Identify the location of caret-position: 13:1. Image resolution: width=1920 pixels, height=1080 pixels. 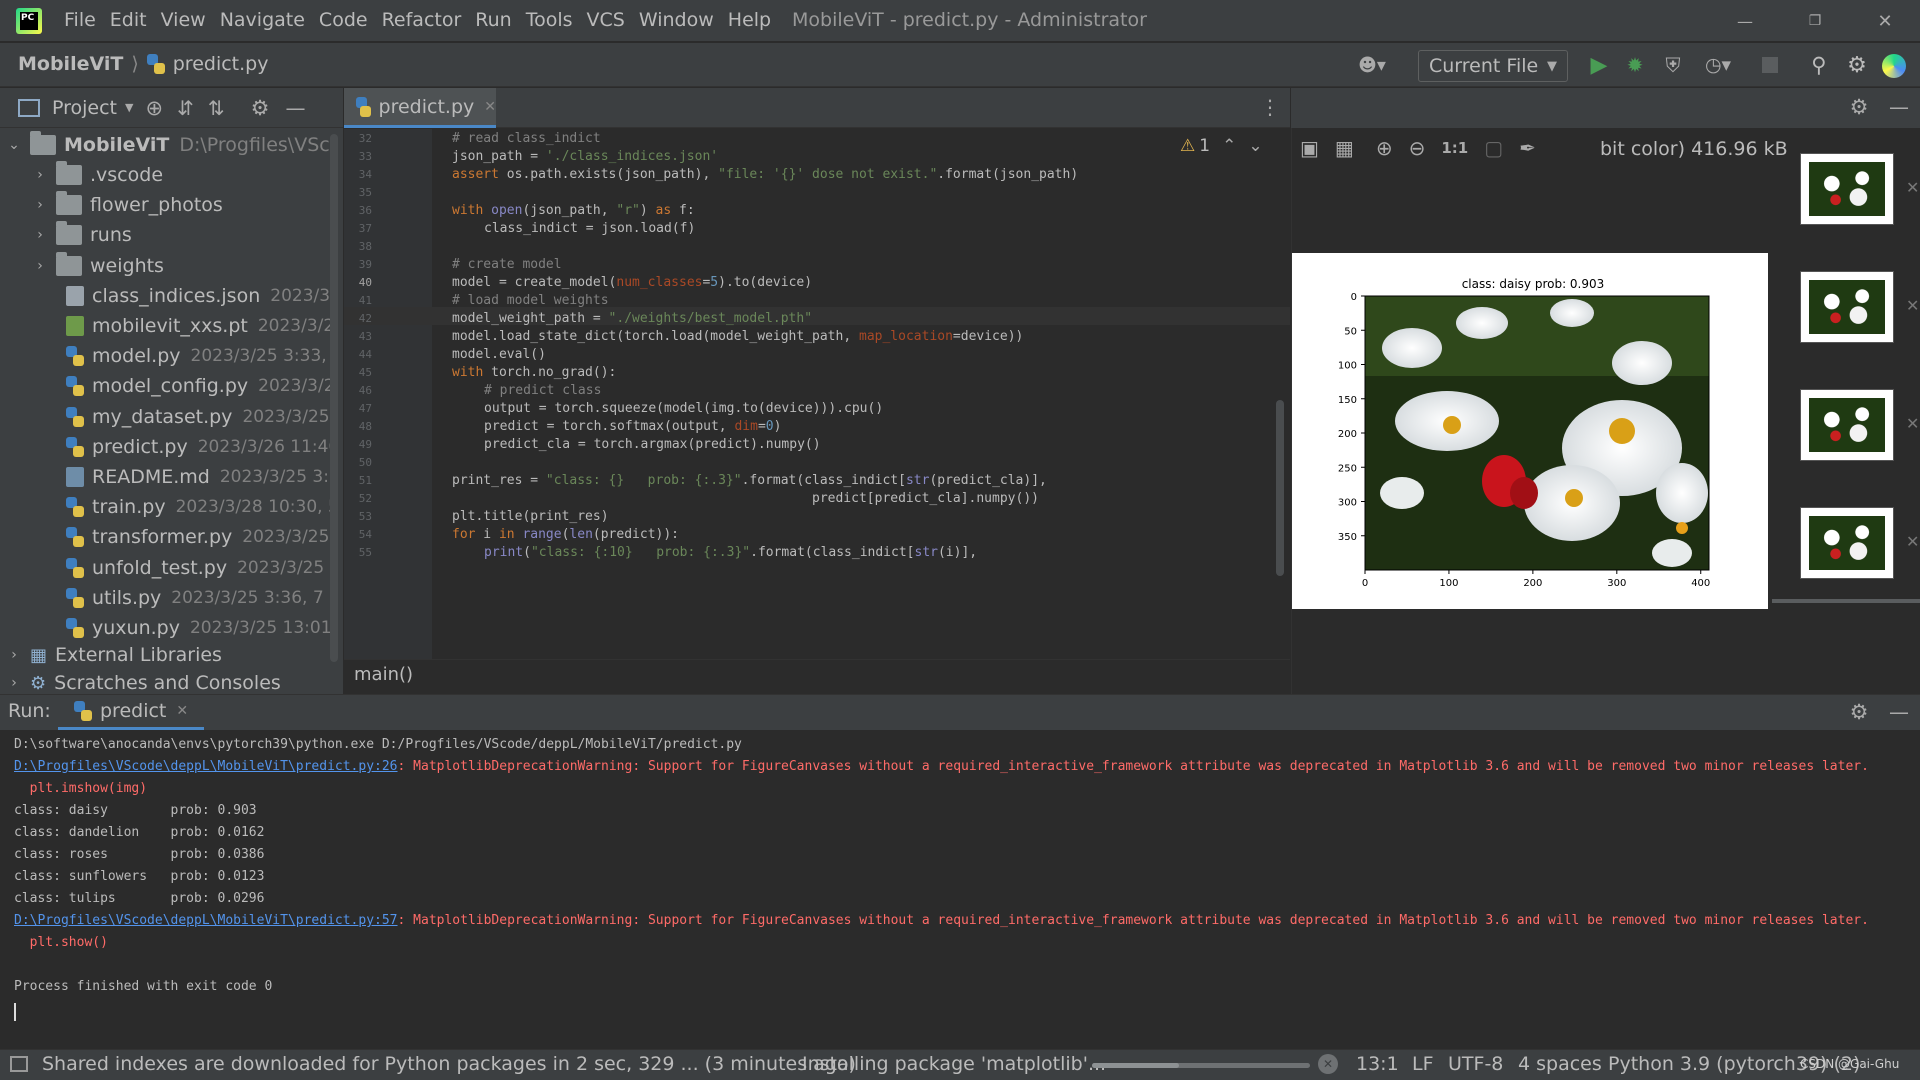
(1377, 1064).